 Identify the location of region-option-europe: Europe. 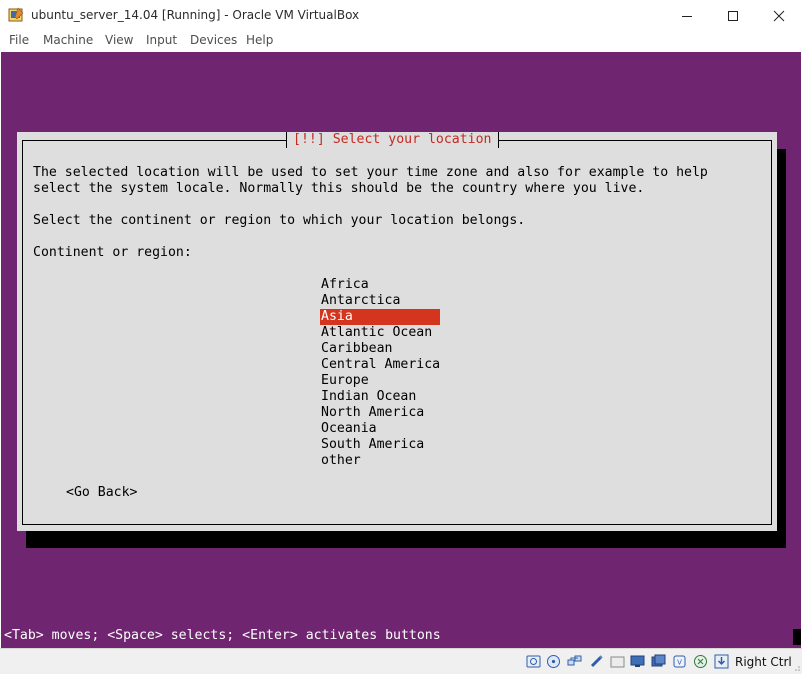
(380, 381).